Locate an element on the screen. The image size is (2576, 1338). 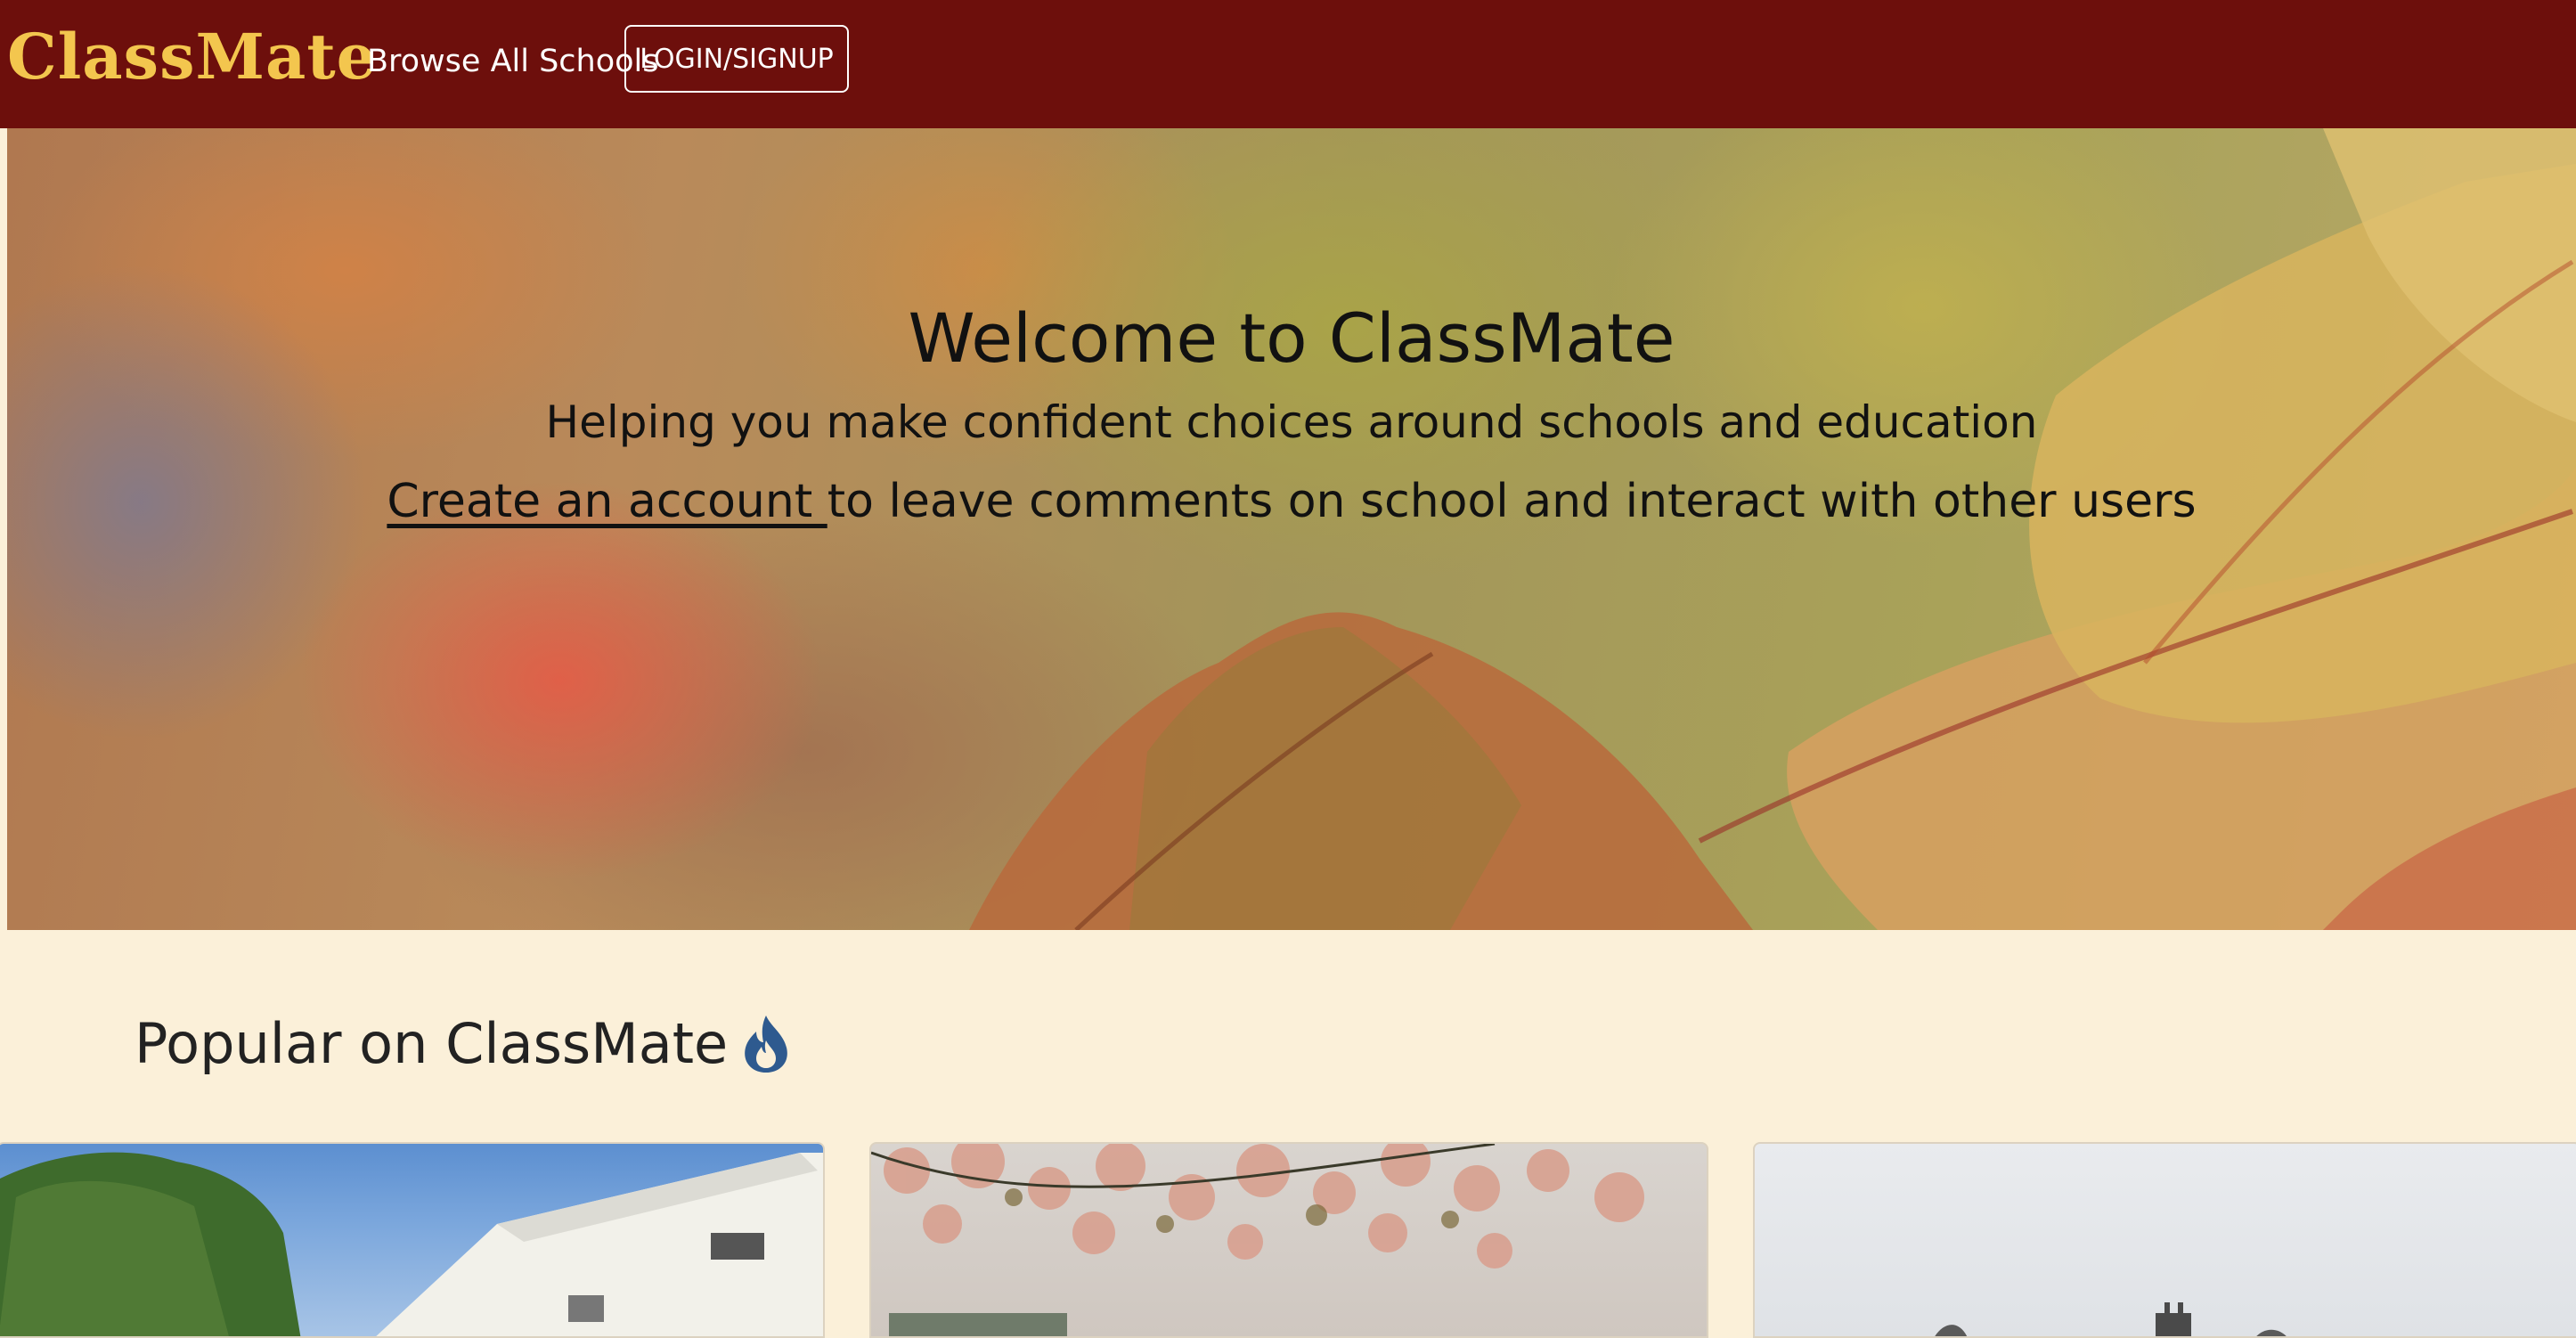
login-signup-button: LOGIN/SIGNUP is located at coordinates (737, 59).